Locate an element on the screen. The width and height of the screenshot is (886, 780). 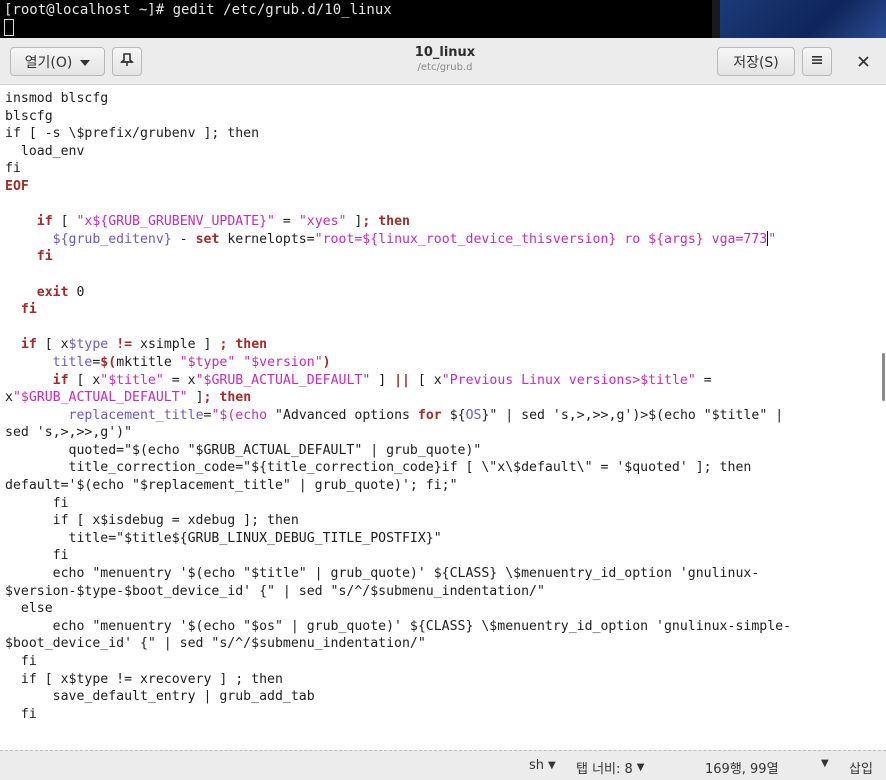
code-line: title=$(mktitle "$type" "$version") is located at coordinates (442, 363).